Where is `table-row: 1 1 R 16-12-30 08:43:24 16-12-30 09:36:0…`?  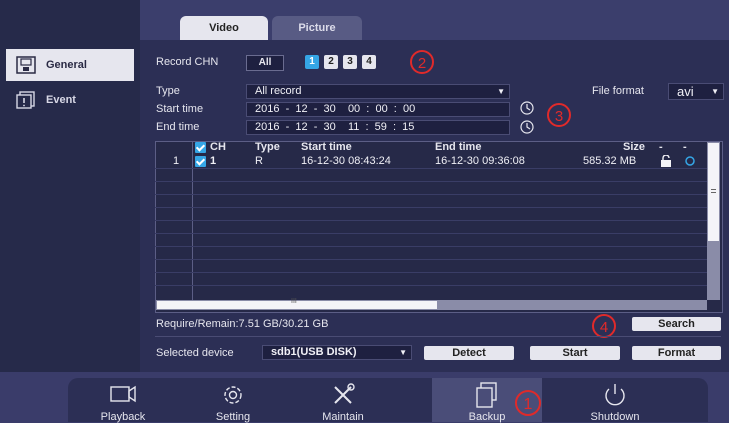
table-row: 1 1 R 16-12-30 08:43:24 16-12-30 09:36:0… is located at coordinates (431, 161).